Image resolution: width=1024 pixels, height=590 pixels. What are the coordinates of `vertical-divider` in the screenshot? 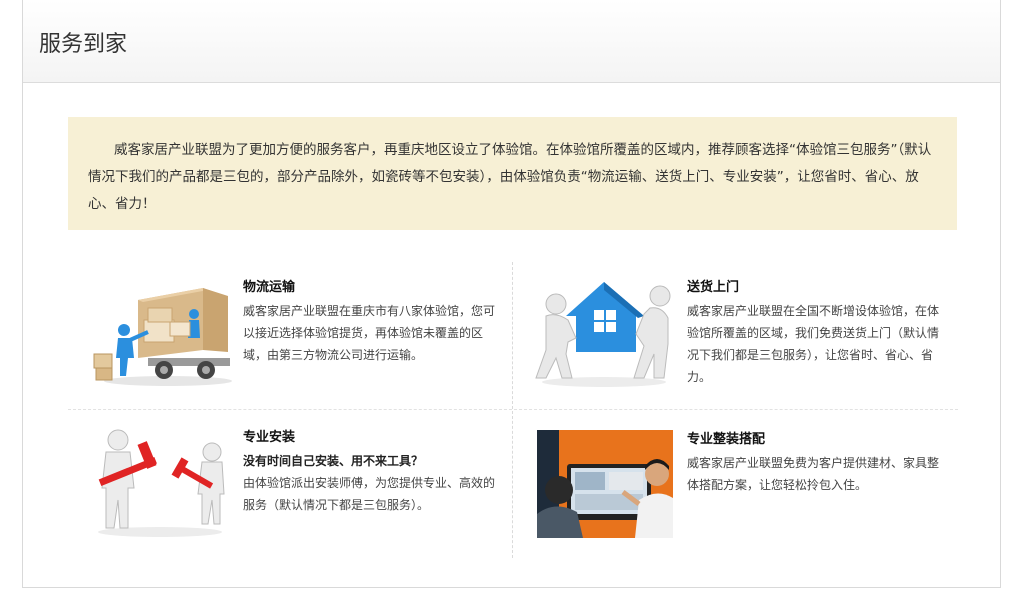 It's located at (512, 410).